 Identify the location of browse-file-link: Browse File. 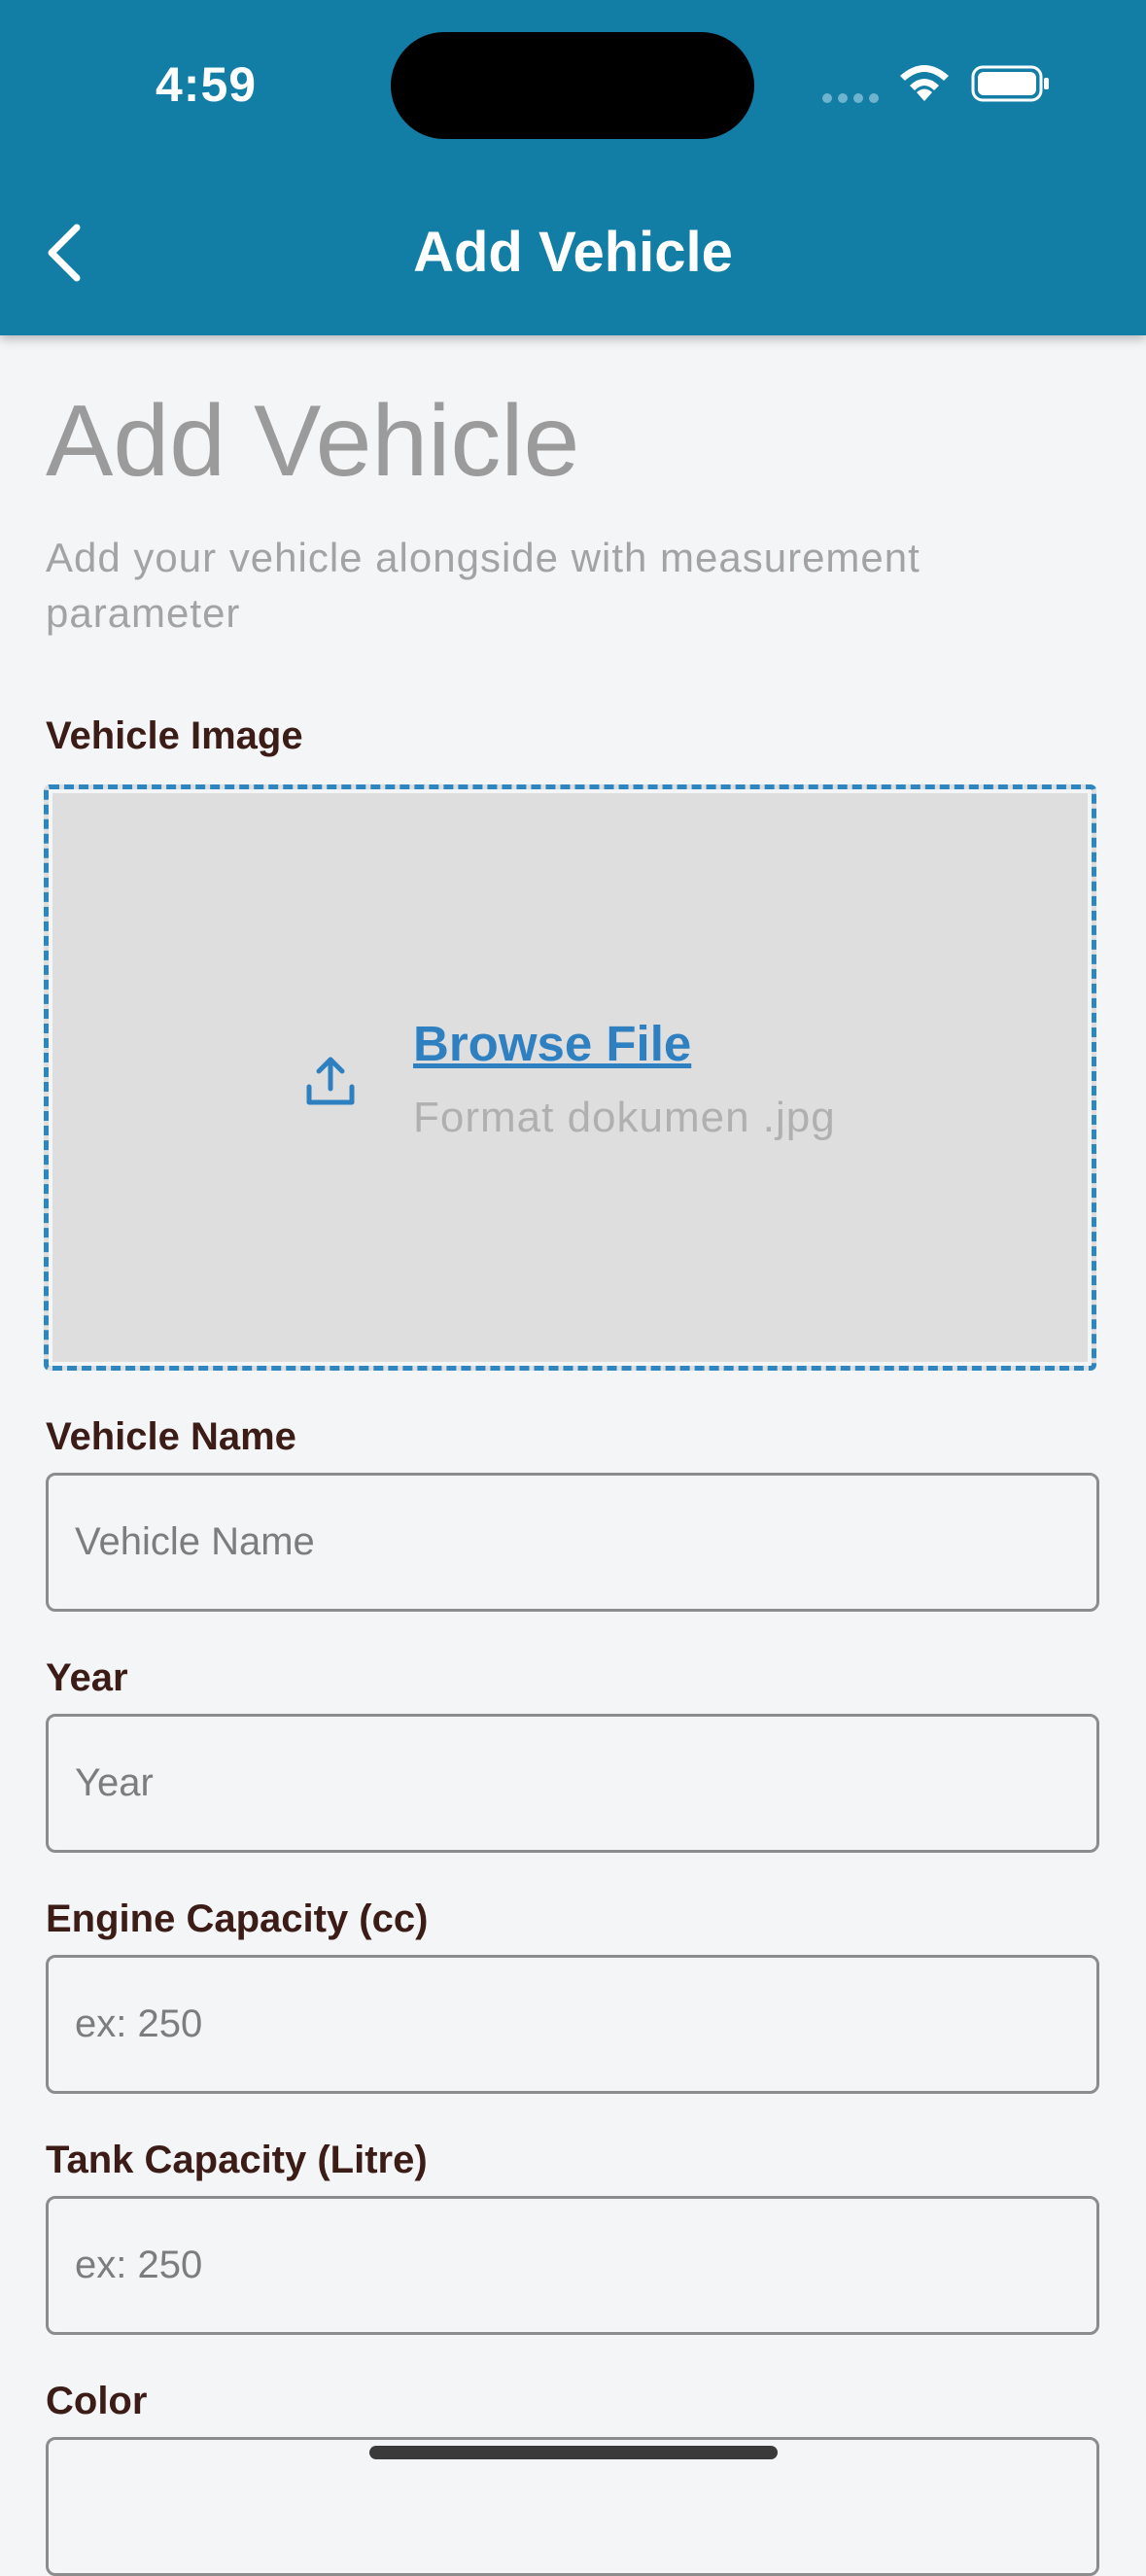
(552, 1043).